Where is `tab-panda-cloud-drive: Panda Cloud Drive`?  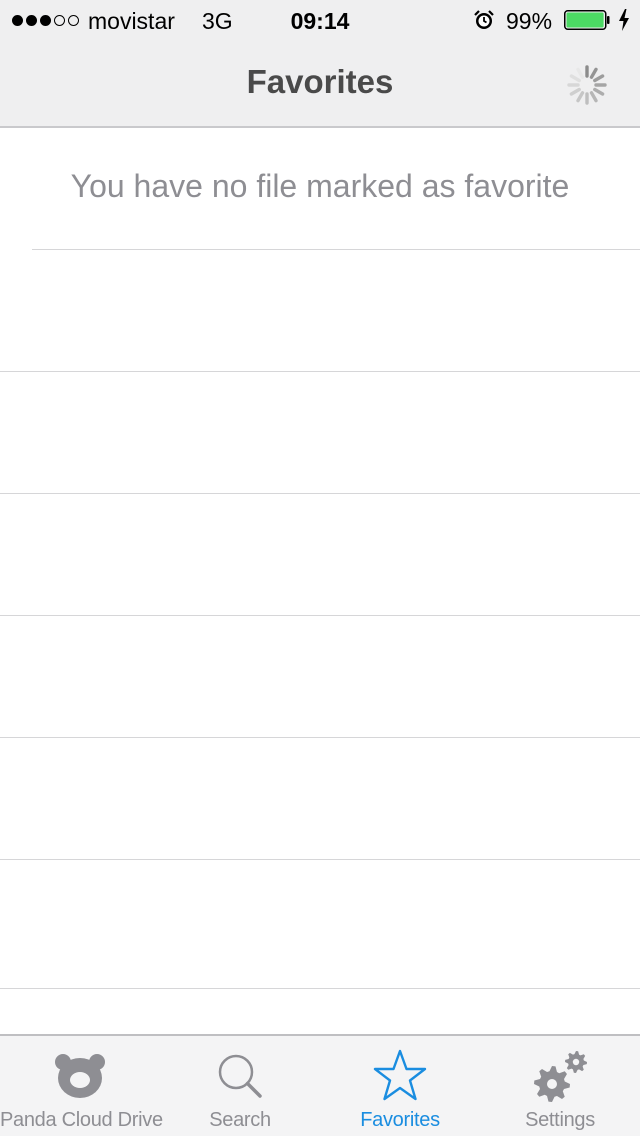
tab-panda-cloud-drive: Panda Cloud Drive is located at coordinates (81, 1086).